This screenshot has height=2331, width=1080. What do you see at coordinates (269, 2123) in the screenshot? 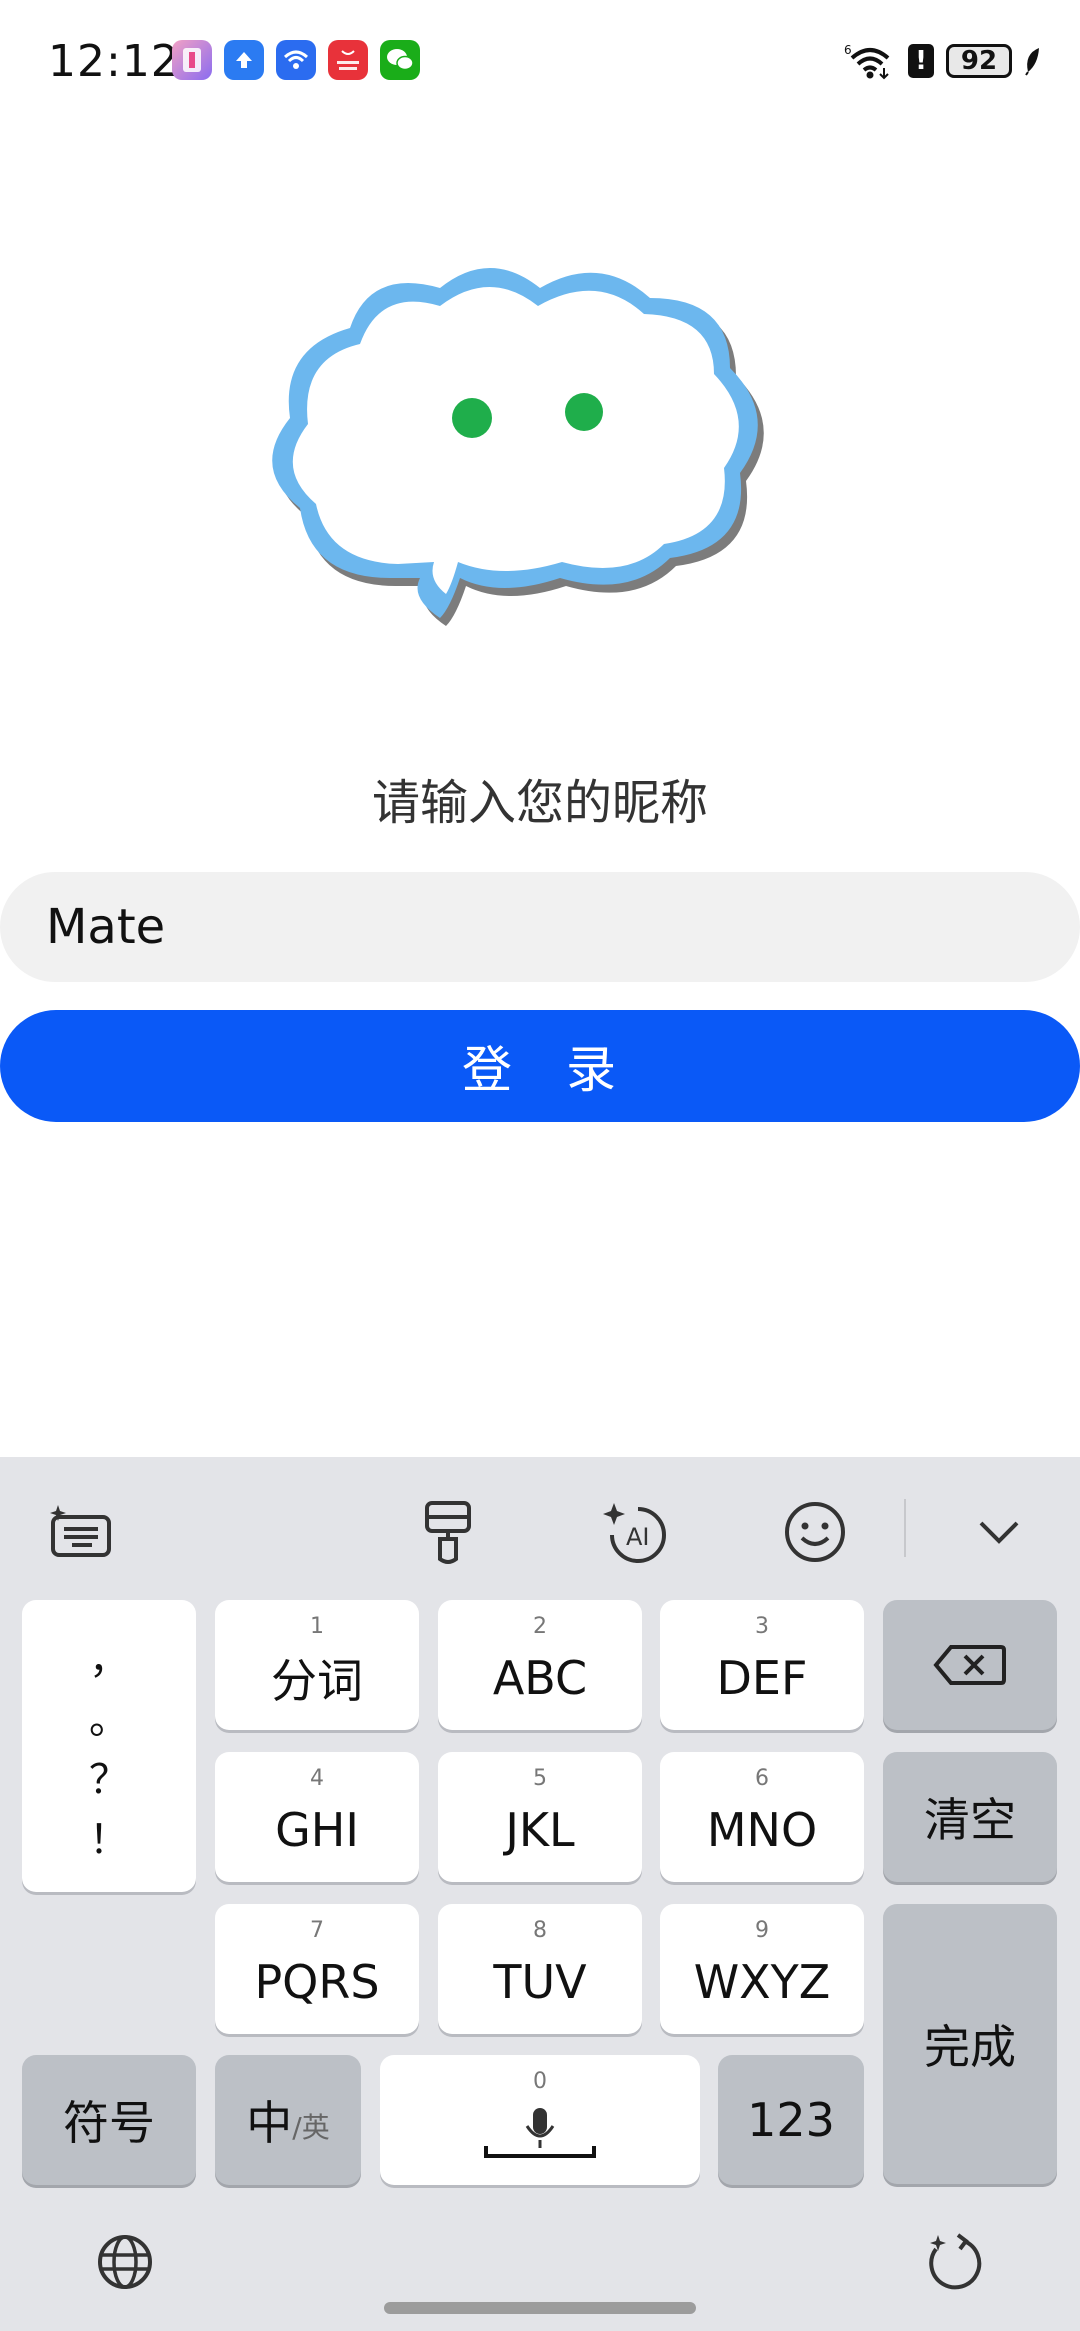
I see `lang-main: 中` at bounding box center [269, 2123].